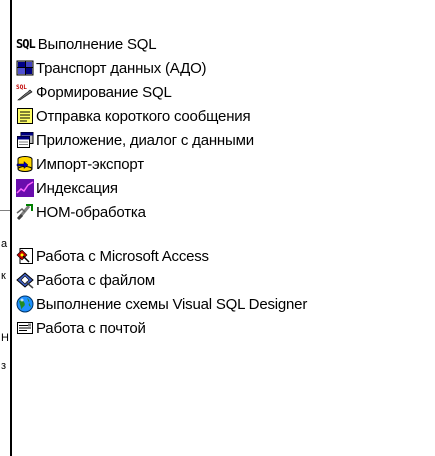  Describe the element at coordinates (77, 188) in the screenshot. I see `menu-item-label: Индексация` at that location.